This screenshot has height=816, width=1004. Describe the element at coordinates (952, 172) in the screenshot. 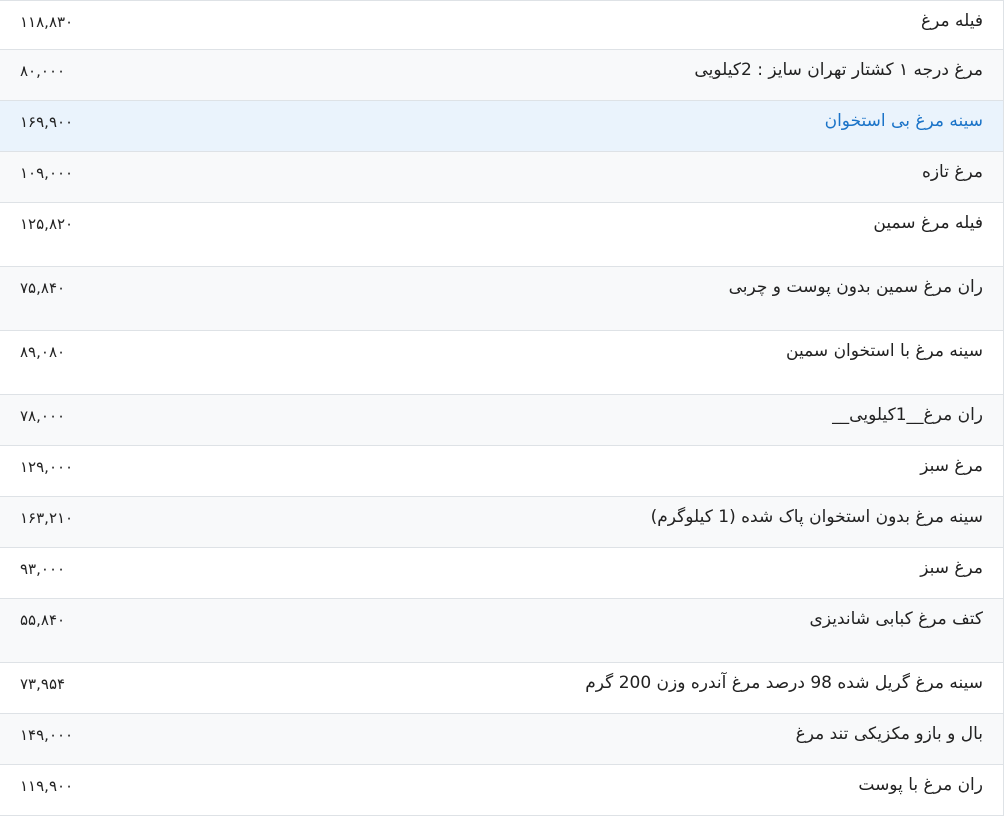

I see `product-name-link: مرغ تازه` at that location.